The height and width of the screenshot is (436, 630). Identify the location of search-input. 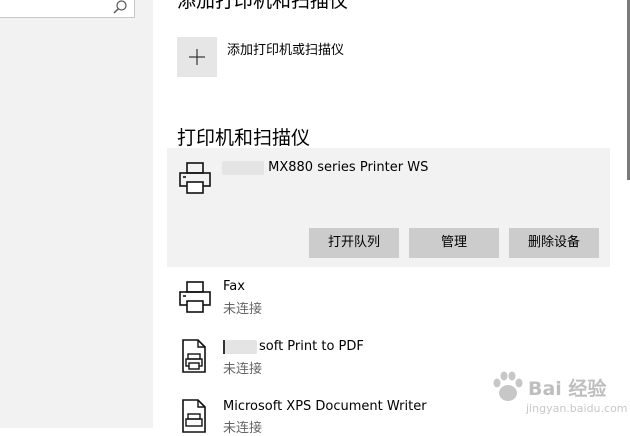
(67, 9).